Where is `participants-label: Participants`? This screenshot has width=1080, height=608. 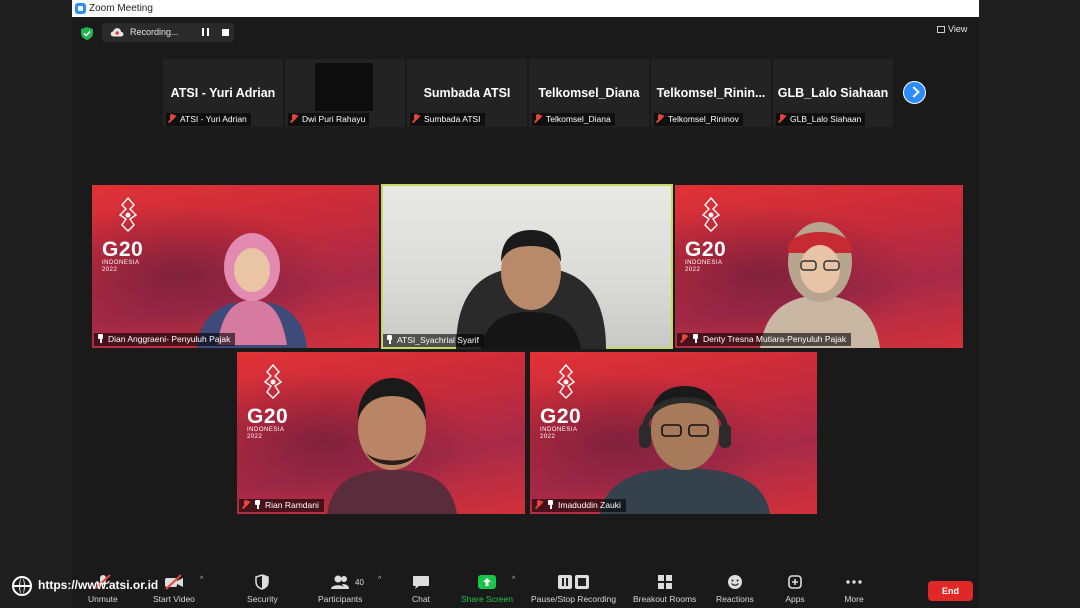
participants-label: Participants is located at coordinates (340, 599).